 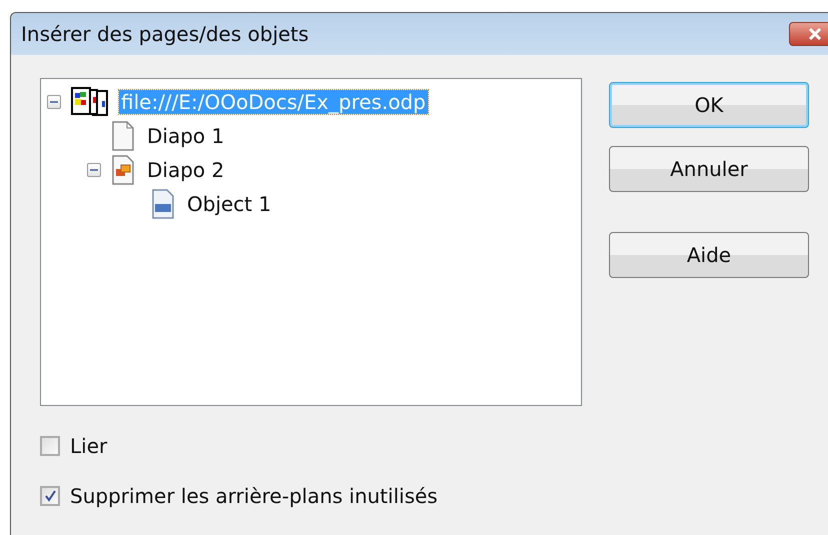 What do you see at coordinates (165, 34) in the screenshot?
I see `window-title: Insérer des pages/des objets` at bounding box center [165, 34].